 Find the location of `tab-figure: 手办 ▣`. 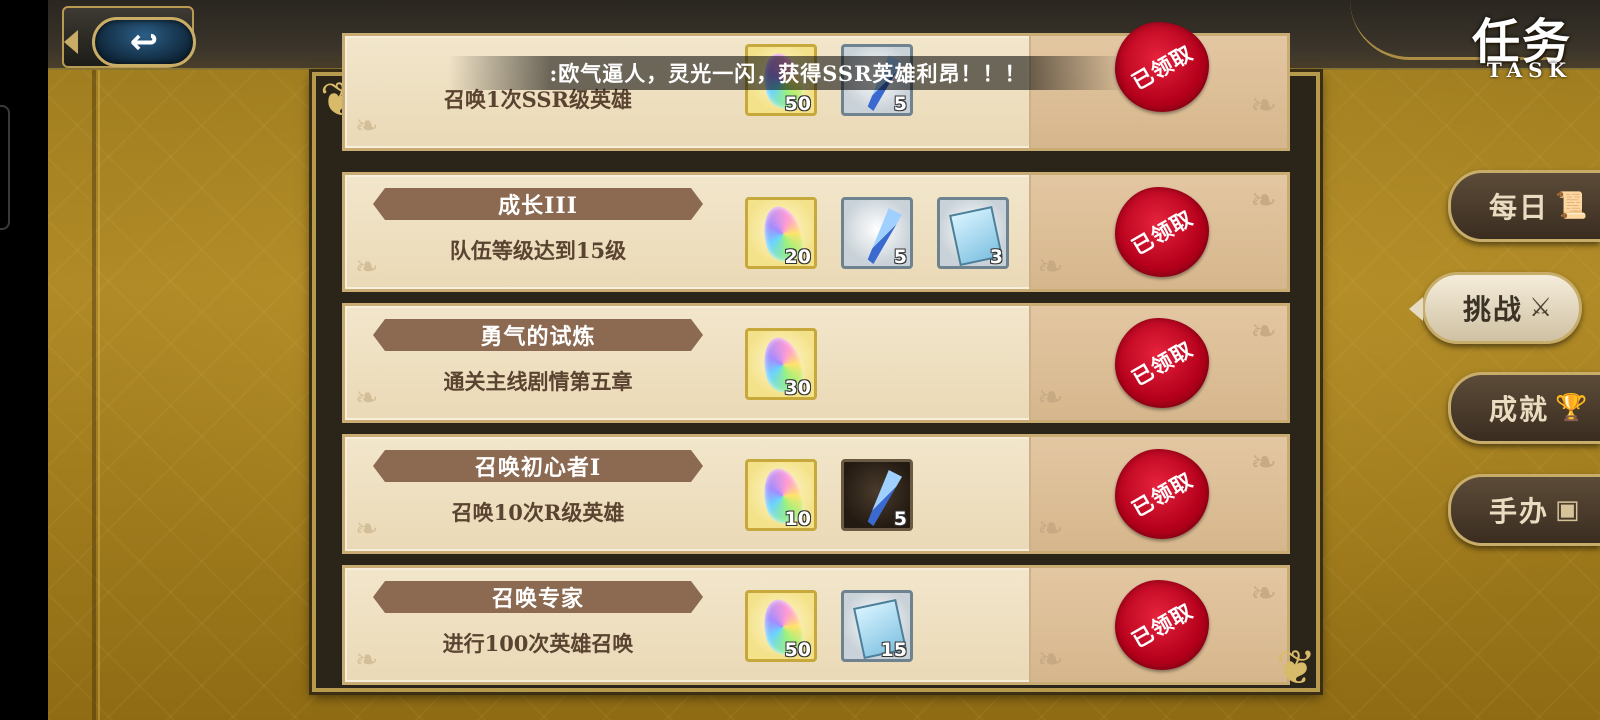

tab-figure: 手办 ▣ is located at coordinates (1524, 510).